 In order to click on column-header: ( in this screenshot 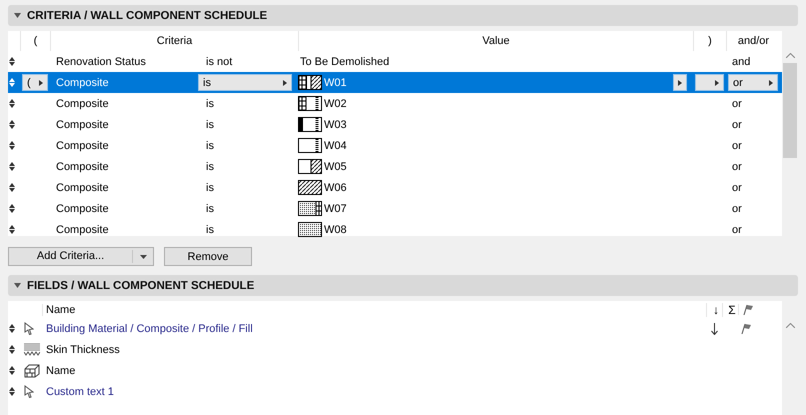, I will do `click(35, 41)`.